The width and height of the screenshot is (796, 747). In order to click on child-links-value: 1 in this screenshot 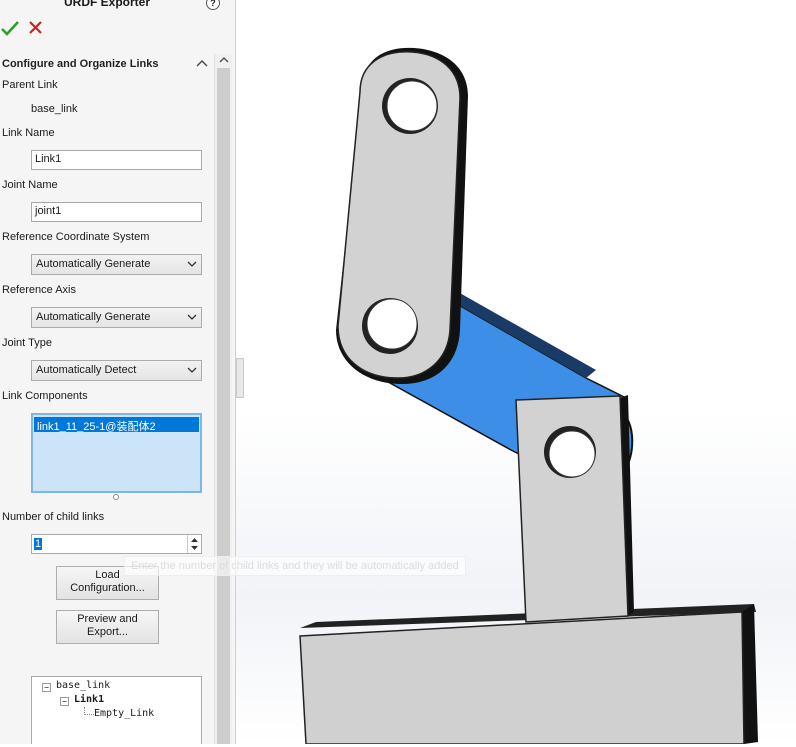, I will do `click(38, 544)`.